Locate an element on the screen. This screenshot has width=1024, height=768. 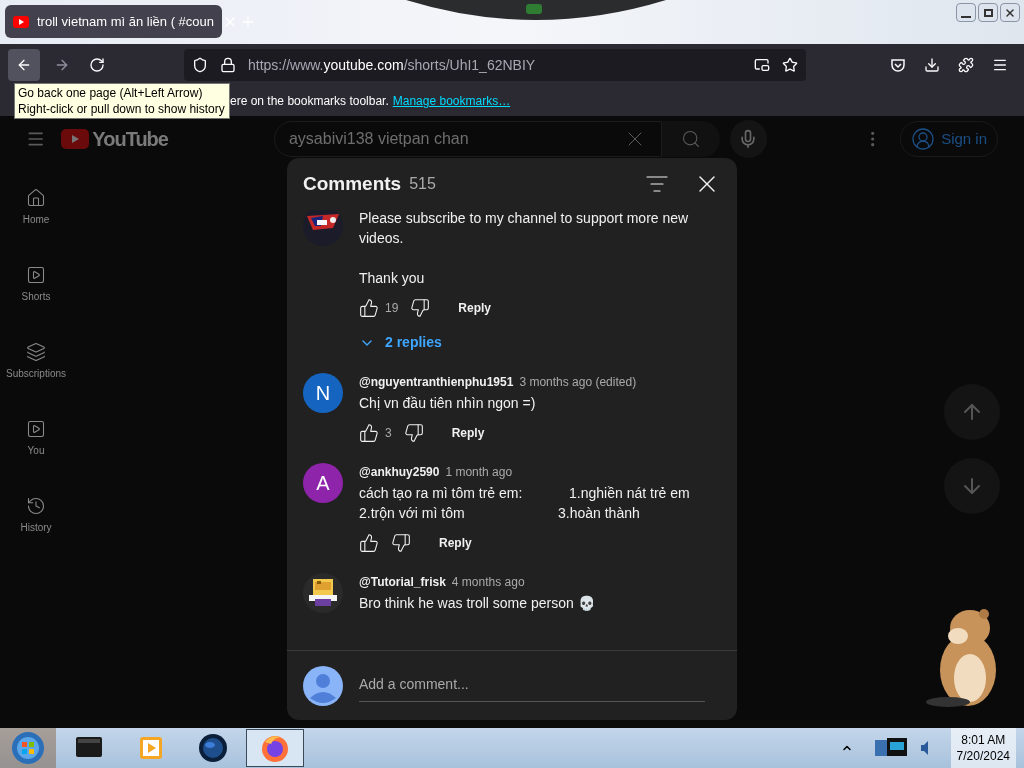
sidebar-item: History is located at coordinates (36, 515).